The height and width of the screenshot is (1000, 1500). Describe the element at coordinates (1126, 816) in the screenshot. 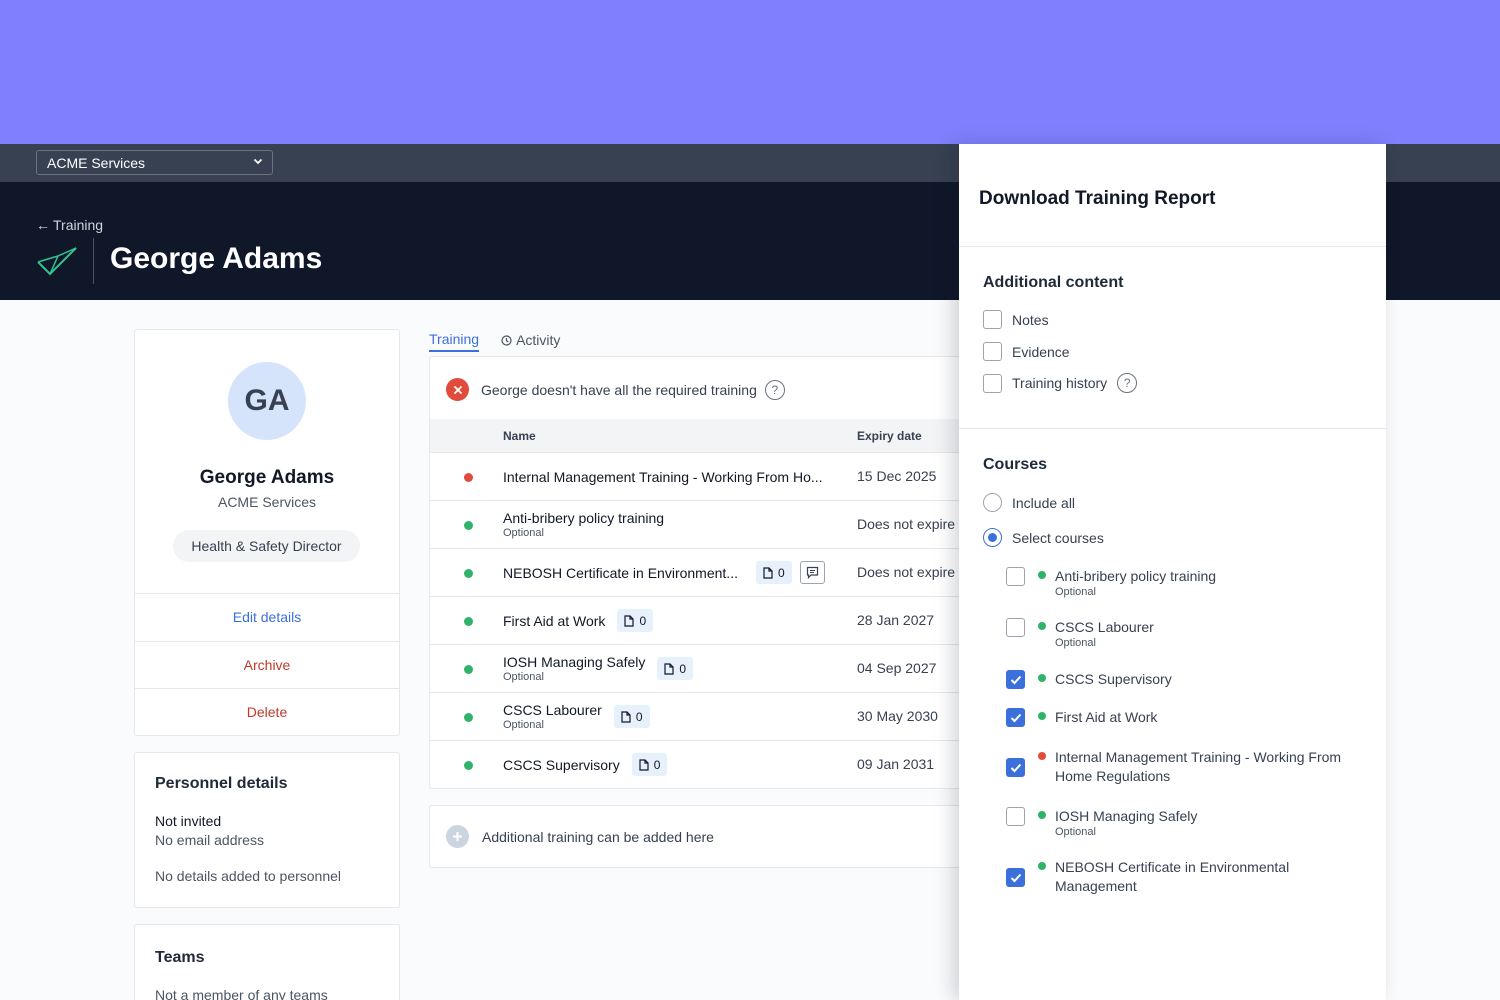

I see `course-name: IOSH Managing Safely` at that location.